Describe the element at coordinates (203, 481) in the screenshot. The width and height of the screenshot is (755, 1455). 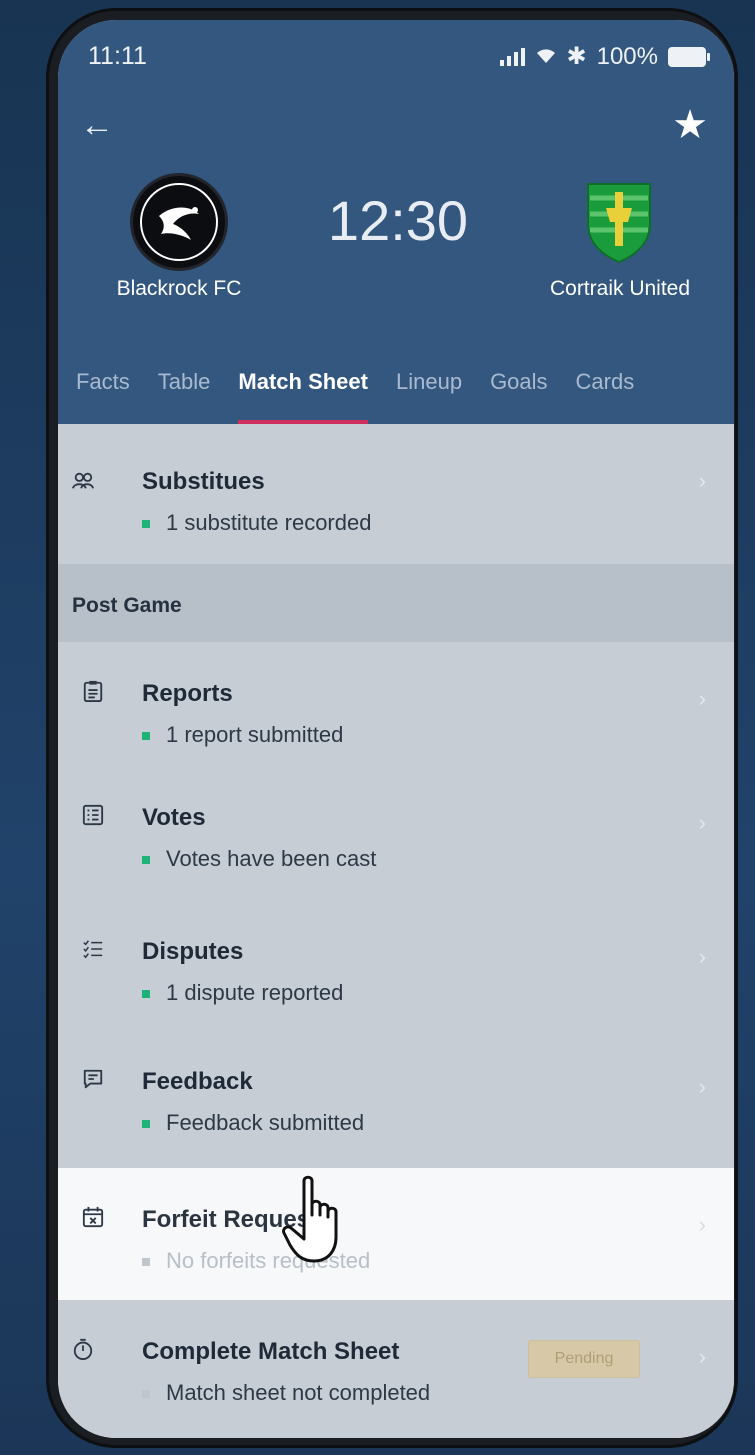
I see `substitutes-title: Substitues` at that location.